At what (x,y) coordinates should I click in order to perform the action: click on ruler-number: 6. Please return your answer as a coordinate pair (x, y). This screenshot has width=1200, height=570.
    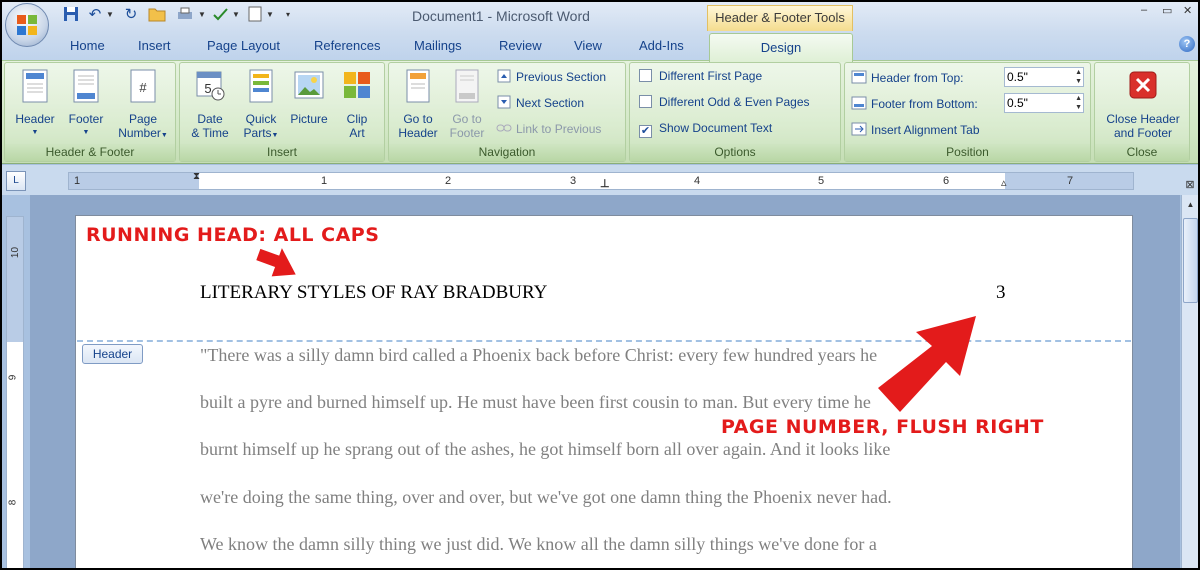
    Looking at the image, I should click on (946, 181).